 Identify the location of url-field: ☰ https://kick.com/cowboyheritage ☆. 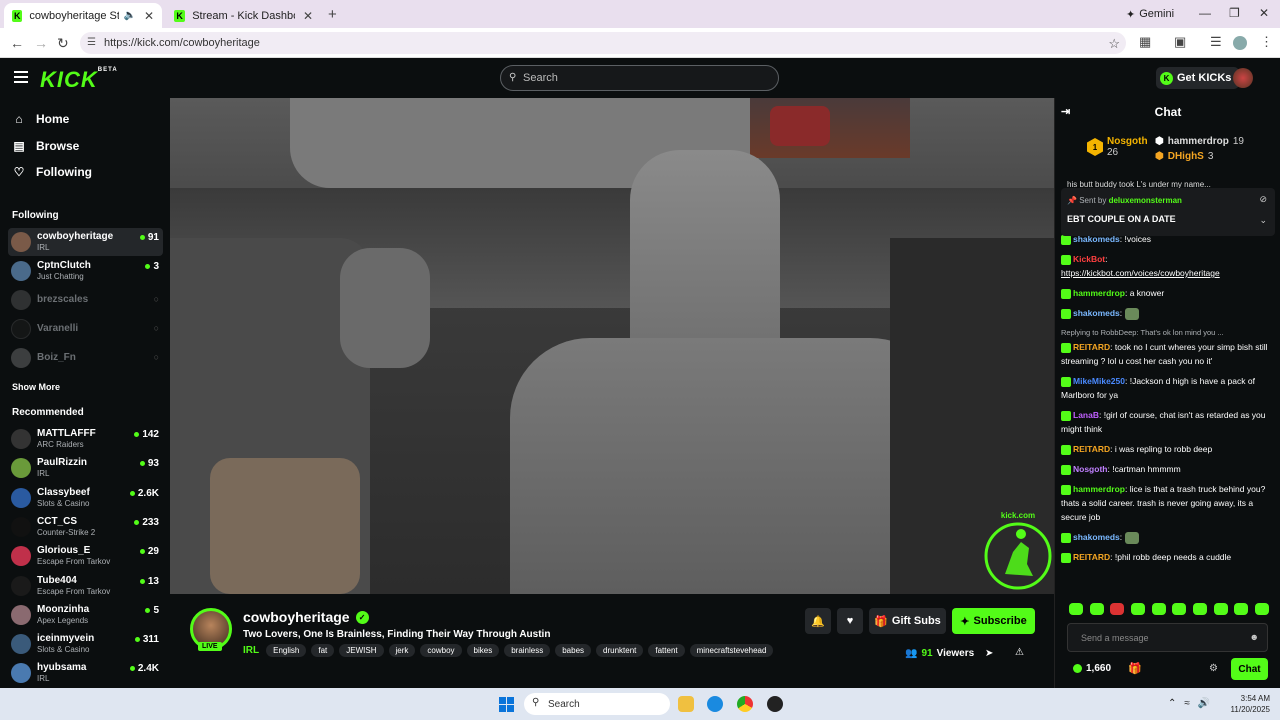
(603, 43).